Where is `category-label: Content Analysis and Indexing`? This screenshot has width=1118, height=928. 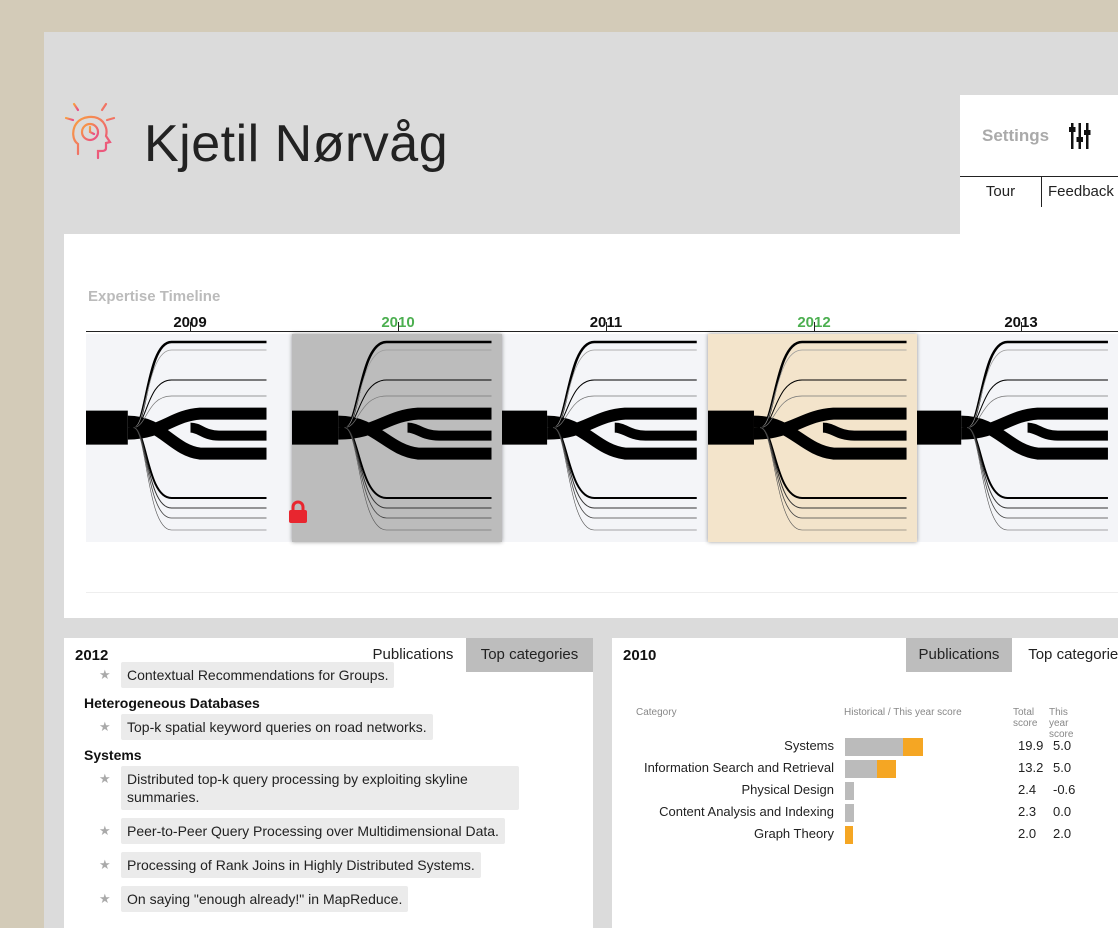 category-label: Content Analysis and Indexing is located at coordinates (746, 811).